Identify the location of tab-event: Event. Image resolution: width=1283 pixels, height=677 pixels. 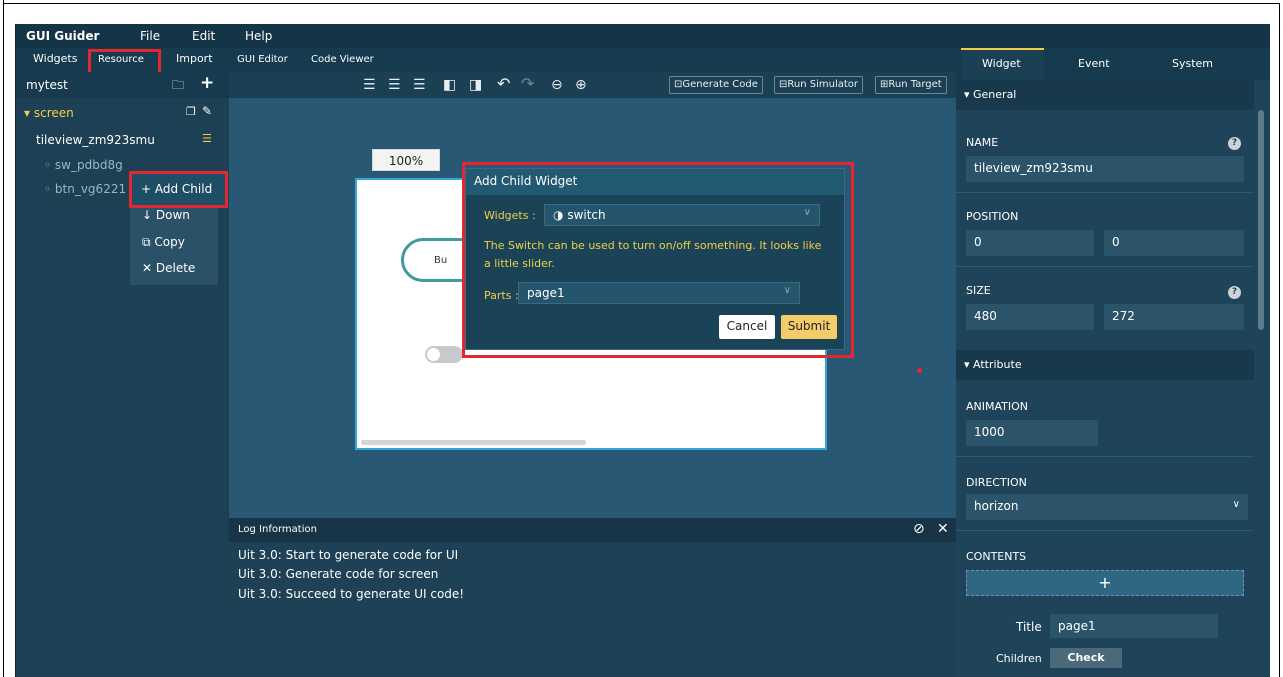
(1094, 63).